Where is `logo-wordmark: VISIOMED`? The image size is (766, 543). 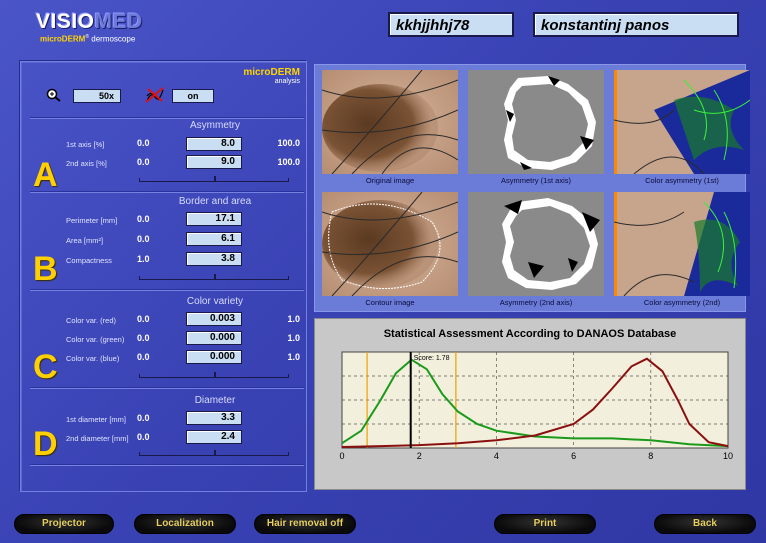 logo-wordmark: VISIOMED is located at coordinates (89, 21).